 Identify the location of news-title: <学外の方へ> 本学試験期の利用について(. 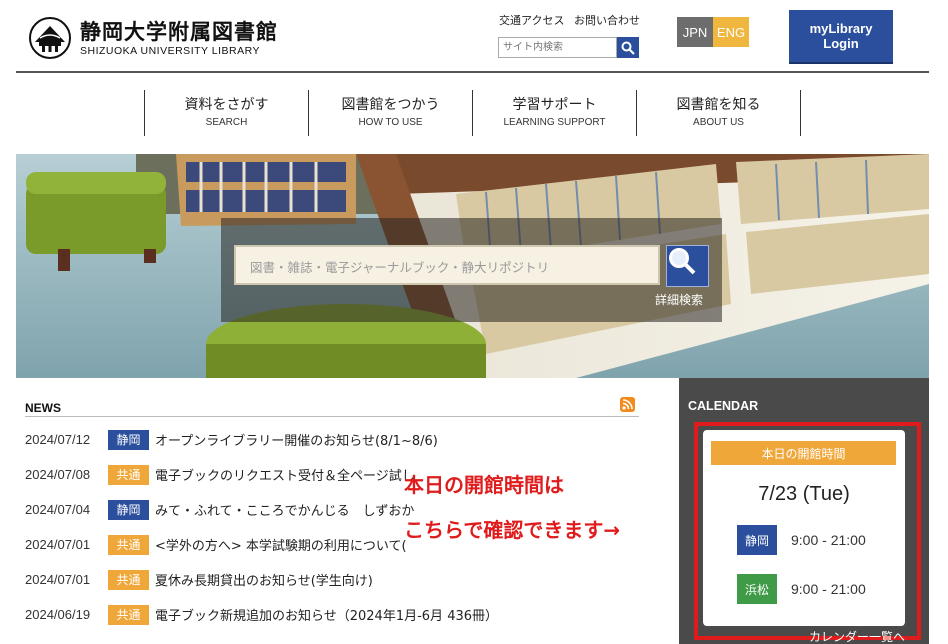
(281, 544).